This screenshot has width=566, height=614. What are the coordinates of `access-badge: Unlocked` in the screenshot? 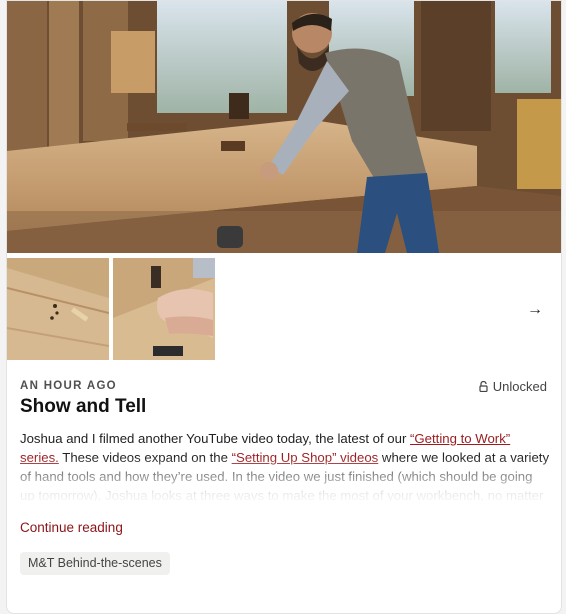 It's located at (513, 386).